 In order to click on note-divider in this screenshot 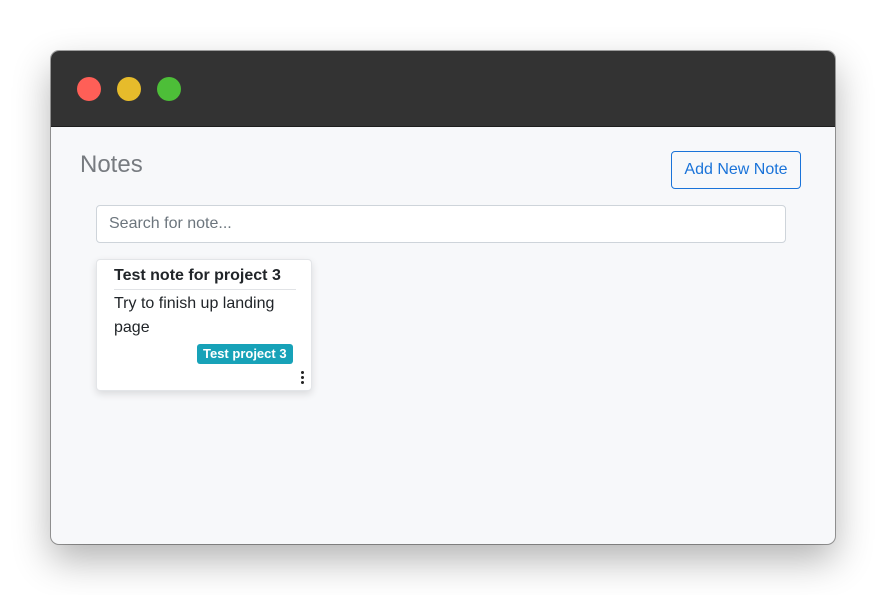, I will do `click(205, 289)`.